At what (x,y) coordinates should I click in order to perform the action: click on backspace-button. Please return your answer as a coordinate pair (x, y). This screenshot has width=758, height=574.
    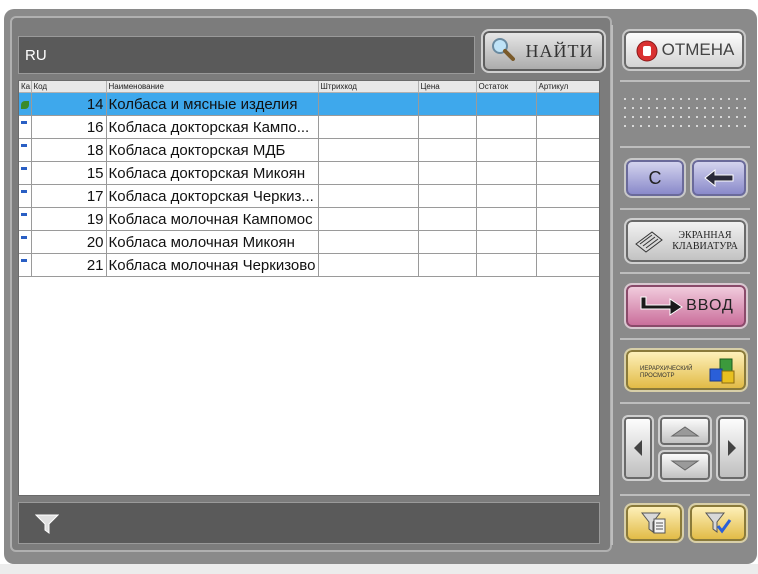
    Looking at the image, I should click on (719, 178).